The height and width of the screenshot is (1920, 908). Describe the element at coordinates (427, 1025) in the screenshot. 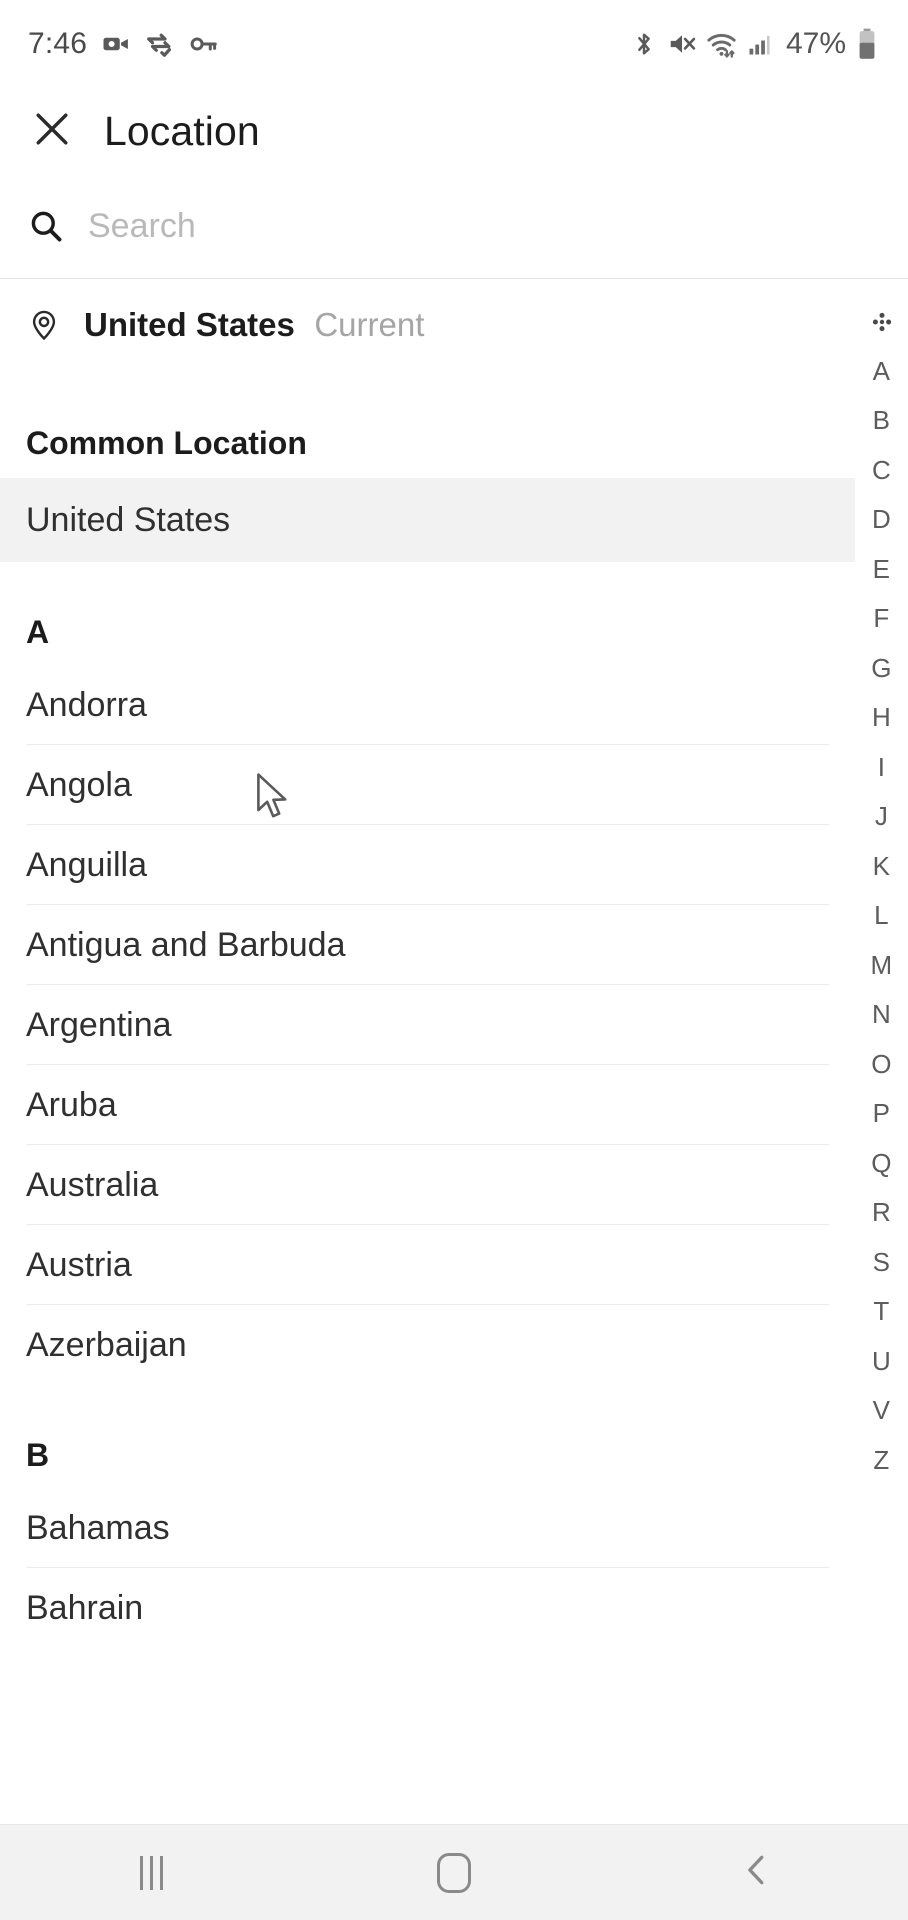

I see `list-item: Argentina` at that location.